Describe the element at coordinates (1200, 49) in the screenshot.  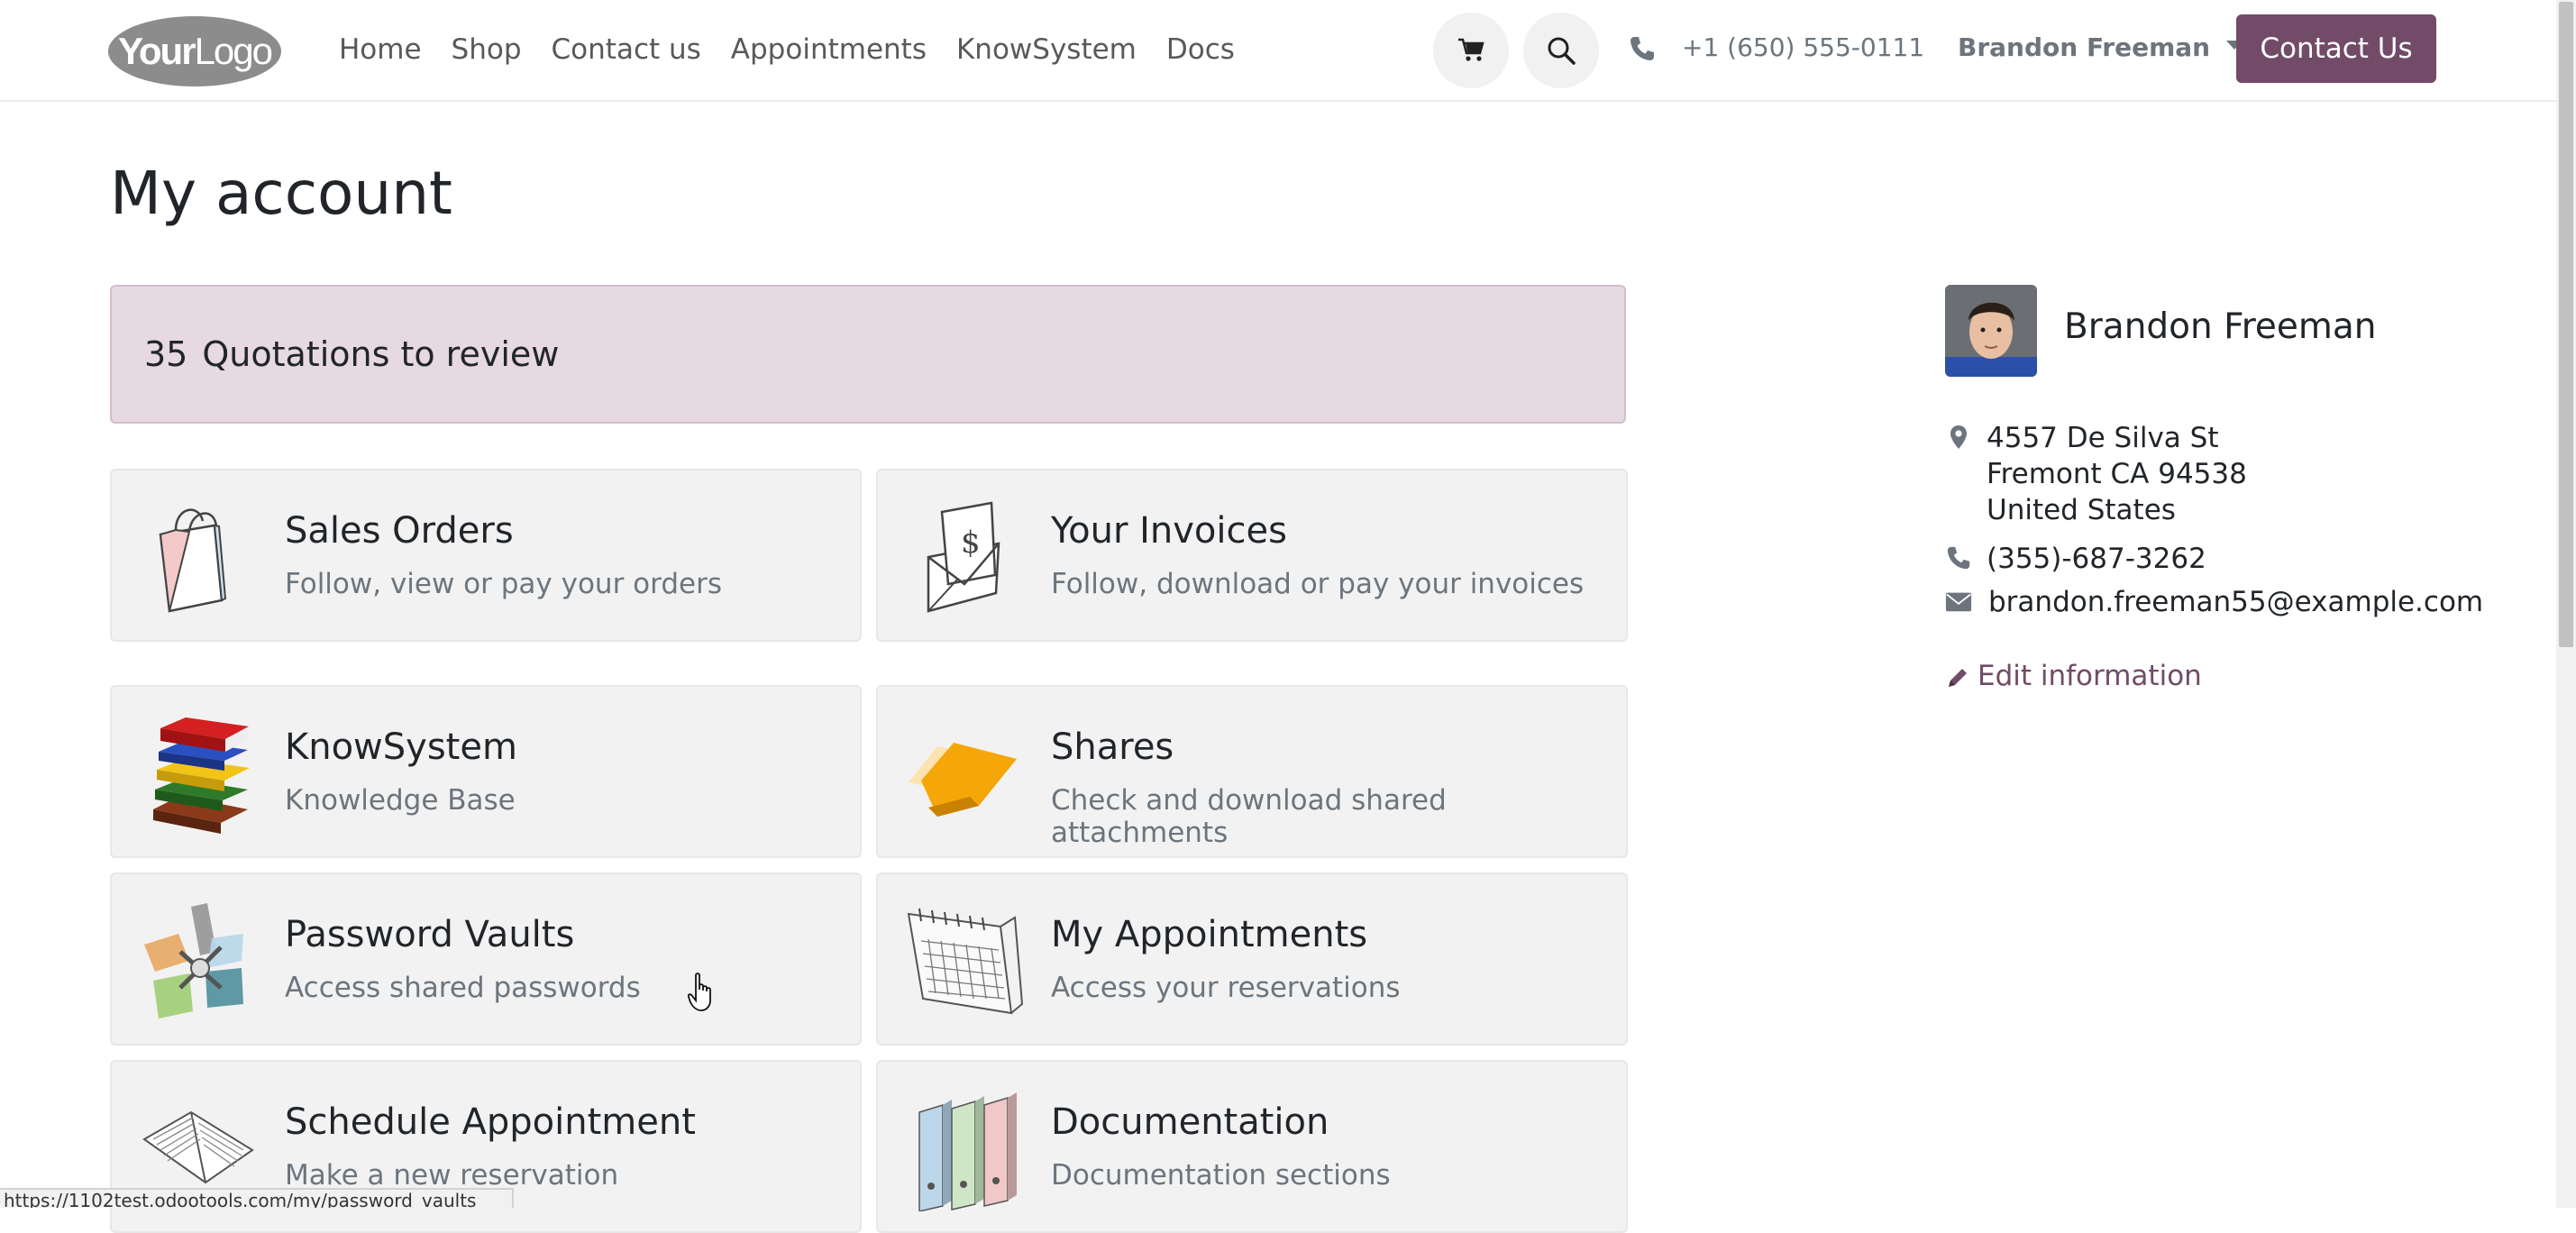
I see `nav-docs: Docs` at that location.